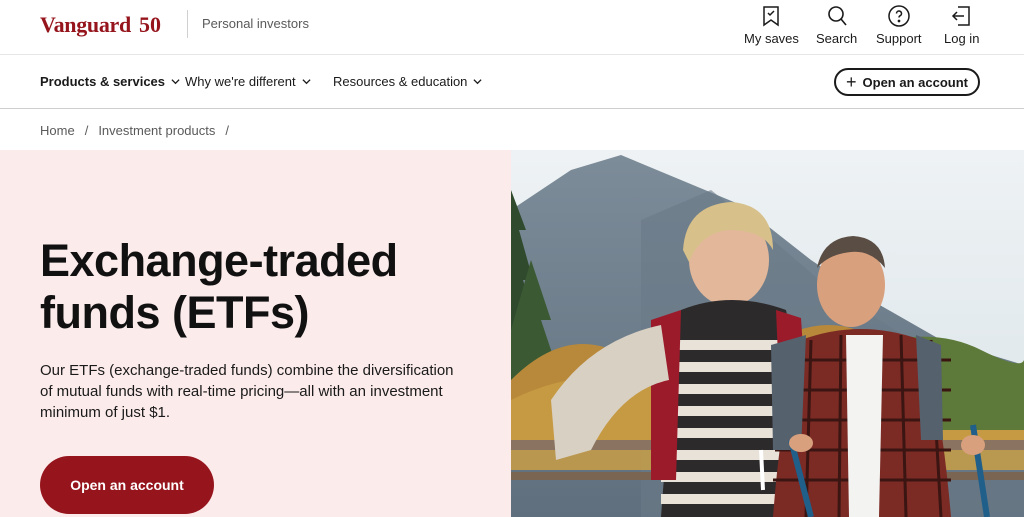 This screenshot has width=1024, height=517. Describe the element at coordinates (85, 24) in the screenshot. I see `brand-name: Vanguard` at that location.